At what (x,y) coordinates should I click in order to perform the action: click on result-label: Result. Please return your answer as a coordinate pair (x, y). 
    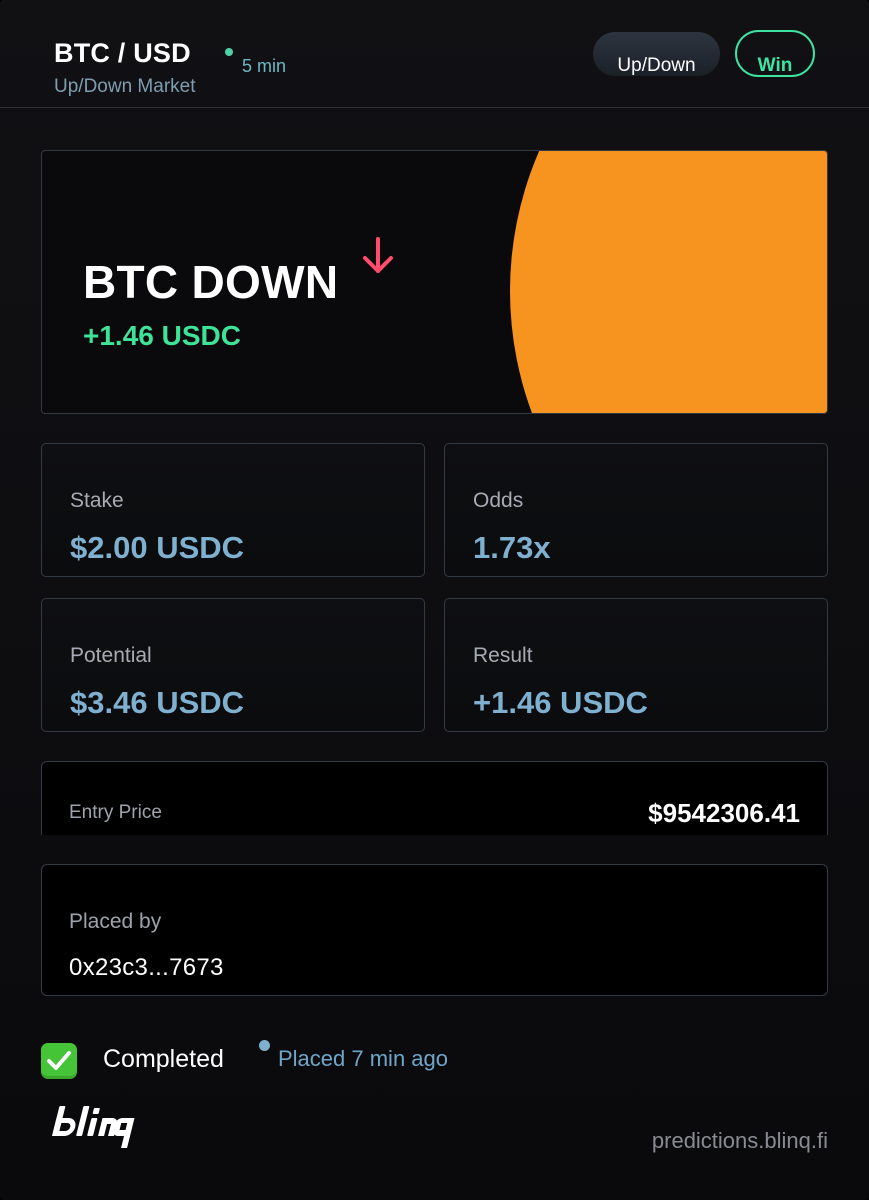
    Looking at the image, I should click on (503, 655).